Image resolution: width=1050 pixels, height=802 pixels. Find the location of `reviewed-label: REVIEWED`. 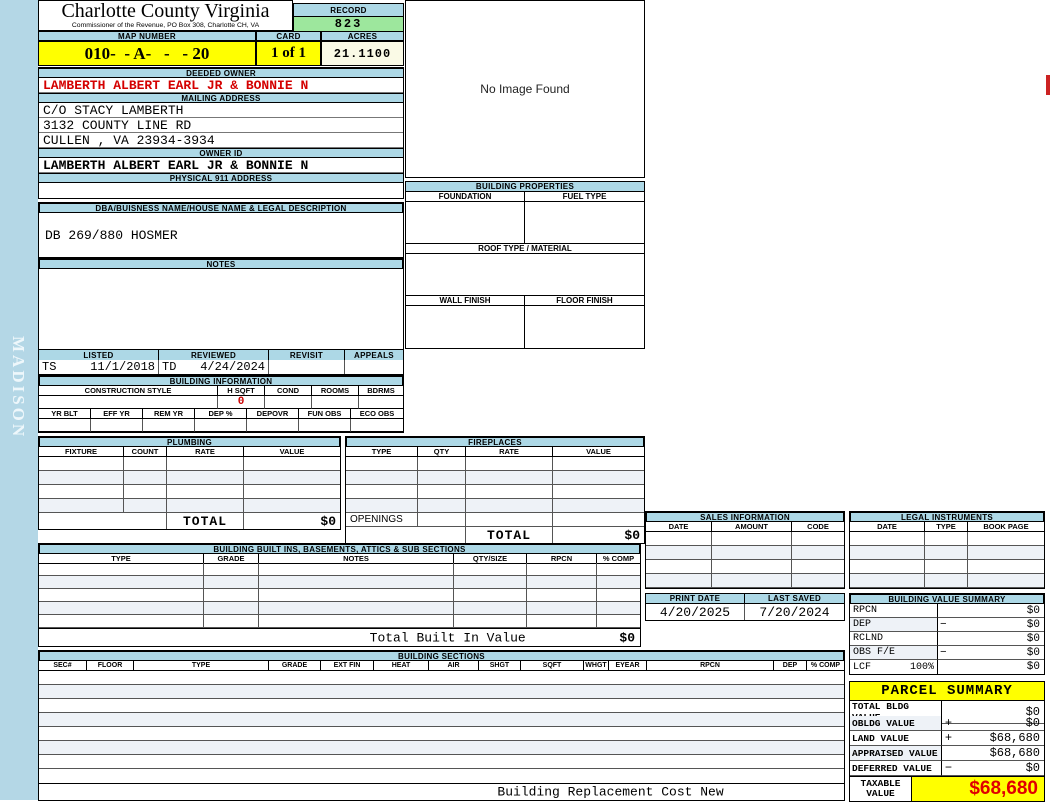

reviewed-label: REVIEWED is located at coordinates (214, 355).